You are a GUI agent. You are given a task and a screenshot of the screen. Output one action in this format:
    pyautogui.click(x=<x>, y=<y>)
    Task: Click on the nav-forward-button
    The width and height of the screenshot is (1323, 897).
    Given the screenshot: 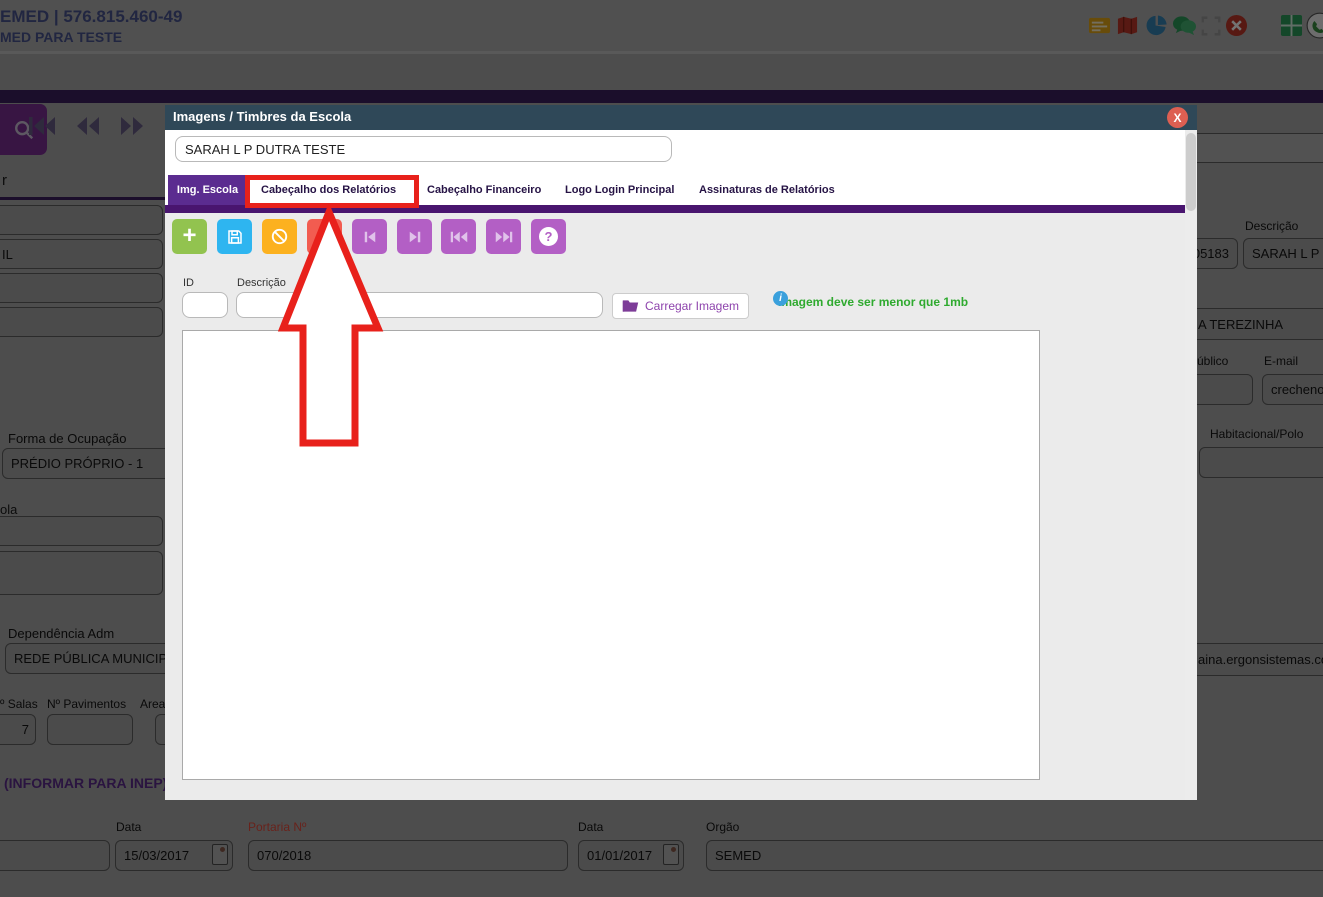 What is the action you would take?
    pyautogui.click(x=503, y=236)
    